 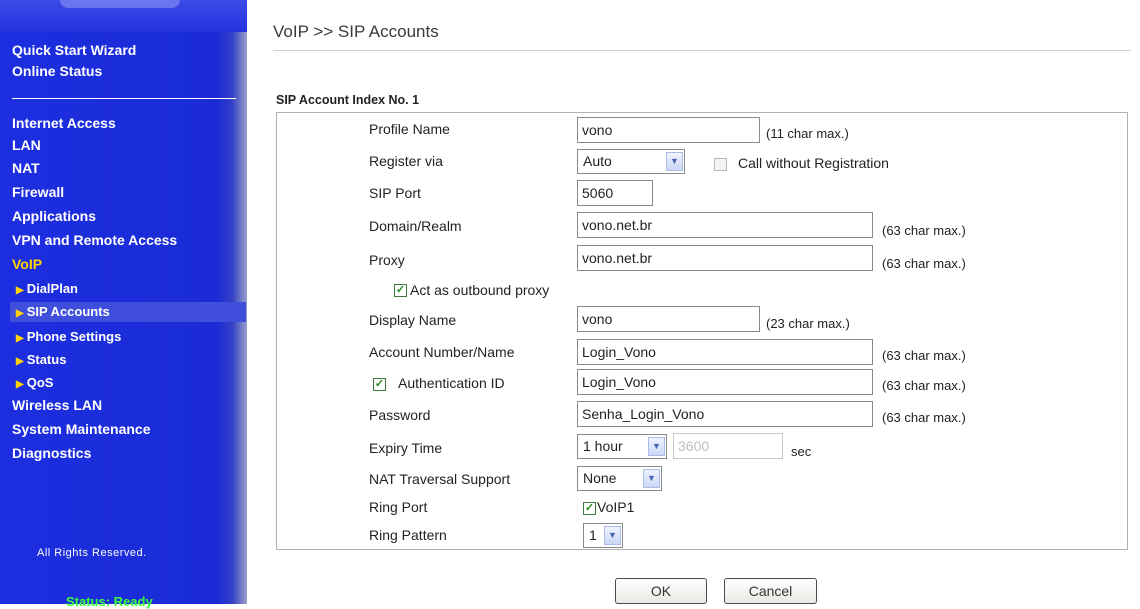 I want to click on sip-port-label: SIP Port, so click(x=395, y=193).